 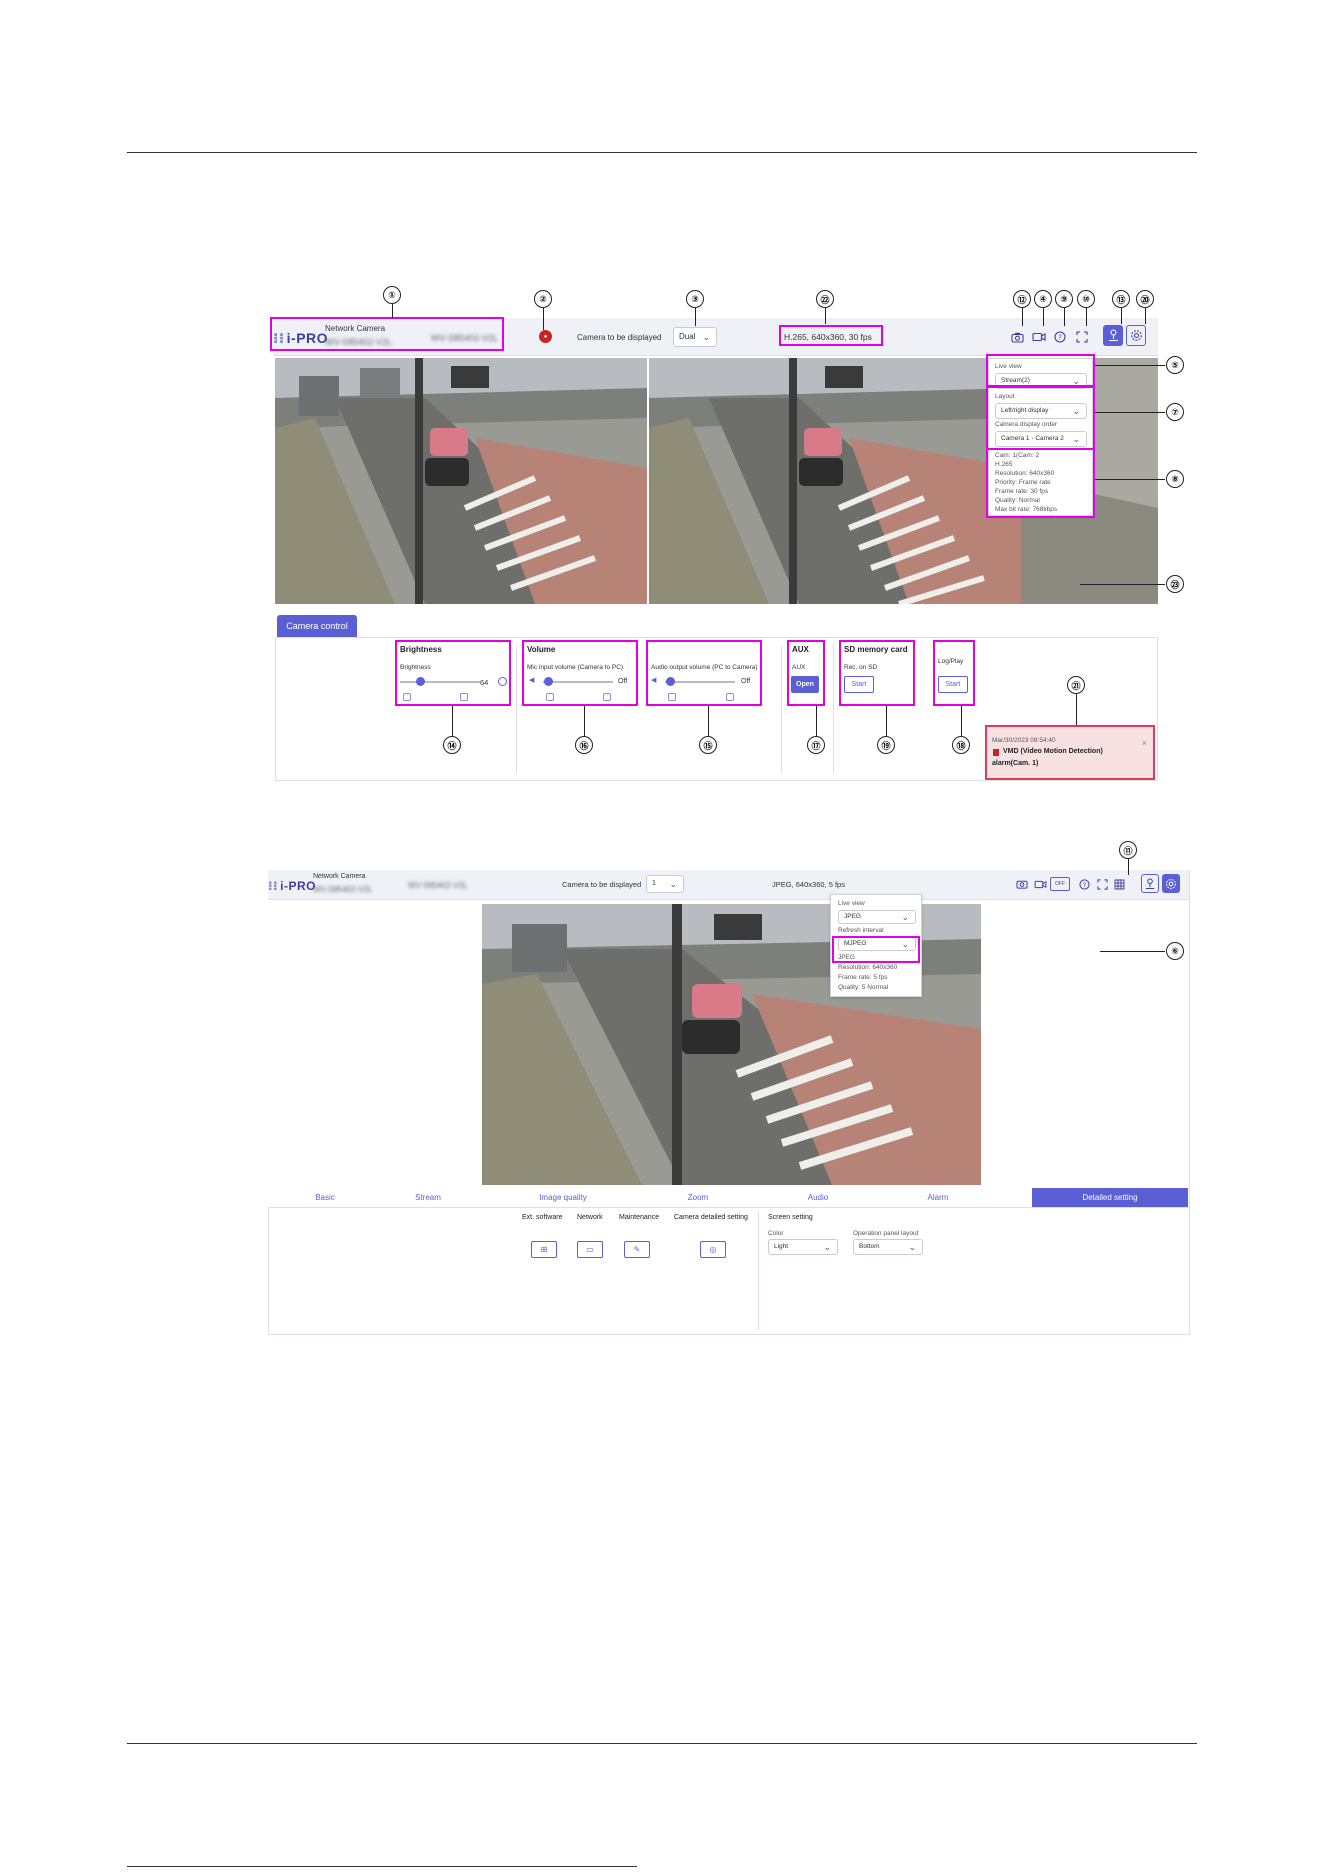 I want to click on alarm-time: Mar/30/2023 09:54:40, so click(x=1024, y=740).